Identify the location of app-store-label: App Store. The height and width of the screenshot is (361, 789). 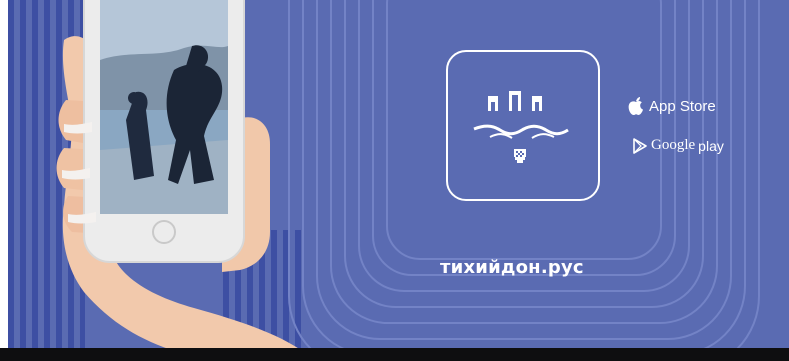
(682, 106).